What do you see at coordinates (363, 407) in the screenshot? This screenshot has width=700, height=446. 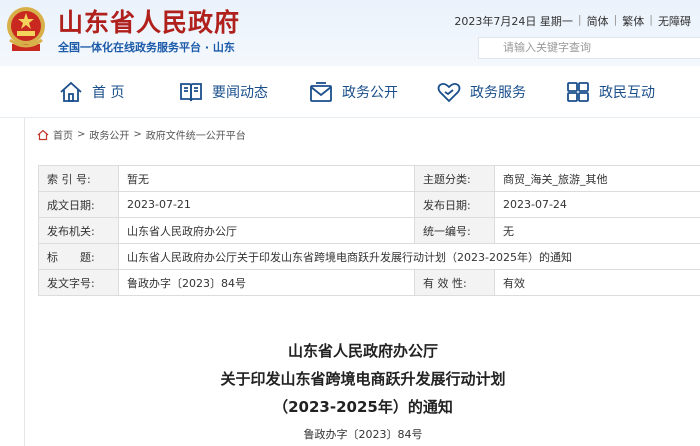 I see `article-title-line-3: （2023-2025年）的通知` at bounding box center [363, 407].